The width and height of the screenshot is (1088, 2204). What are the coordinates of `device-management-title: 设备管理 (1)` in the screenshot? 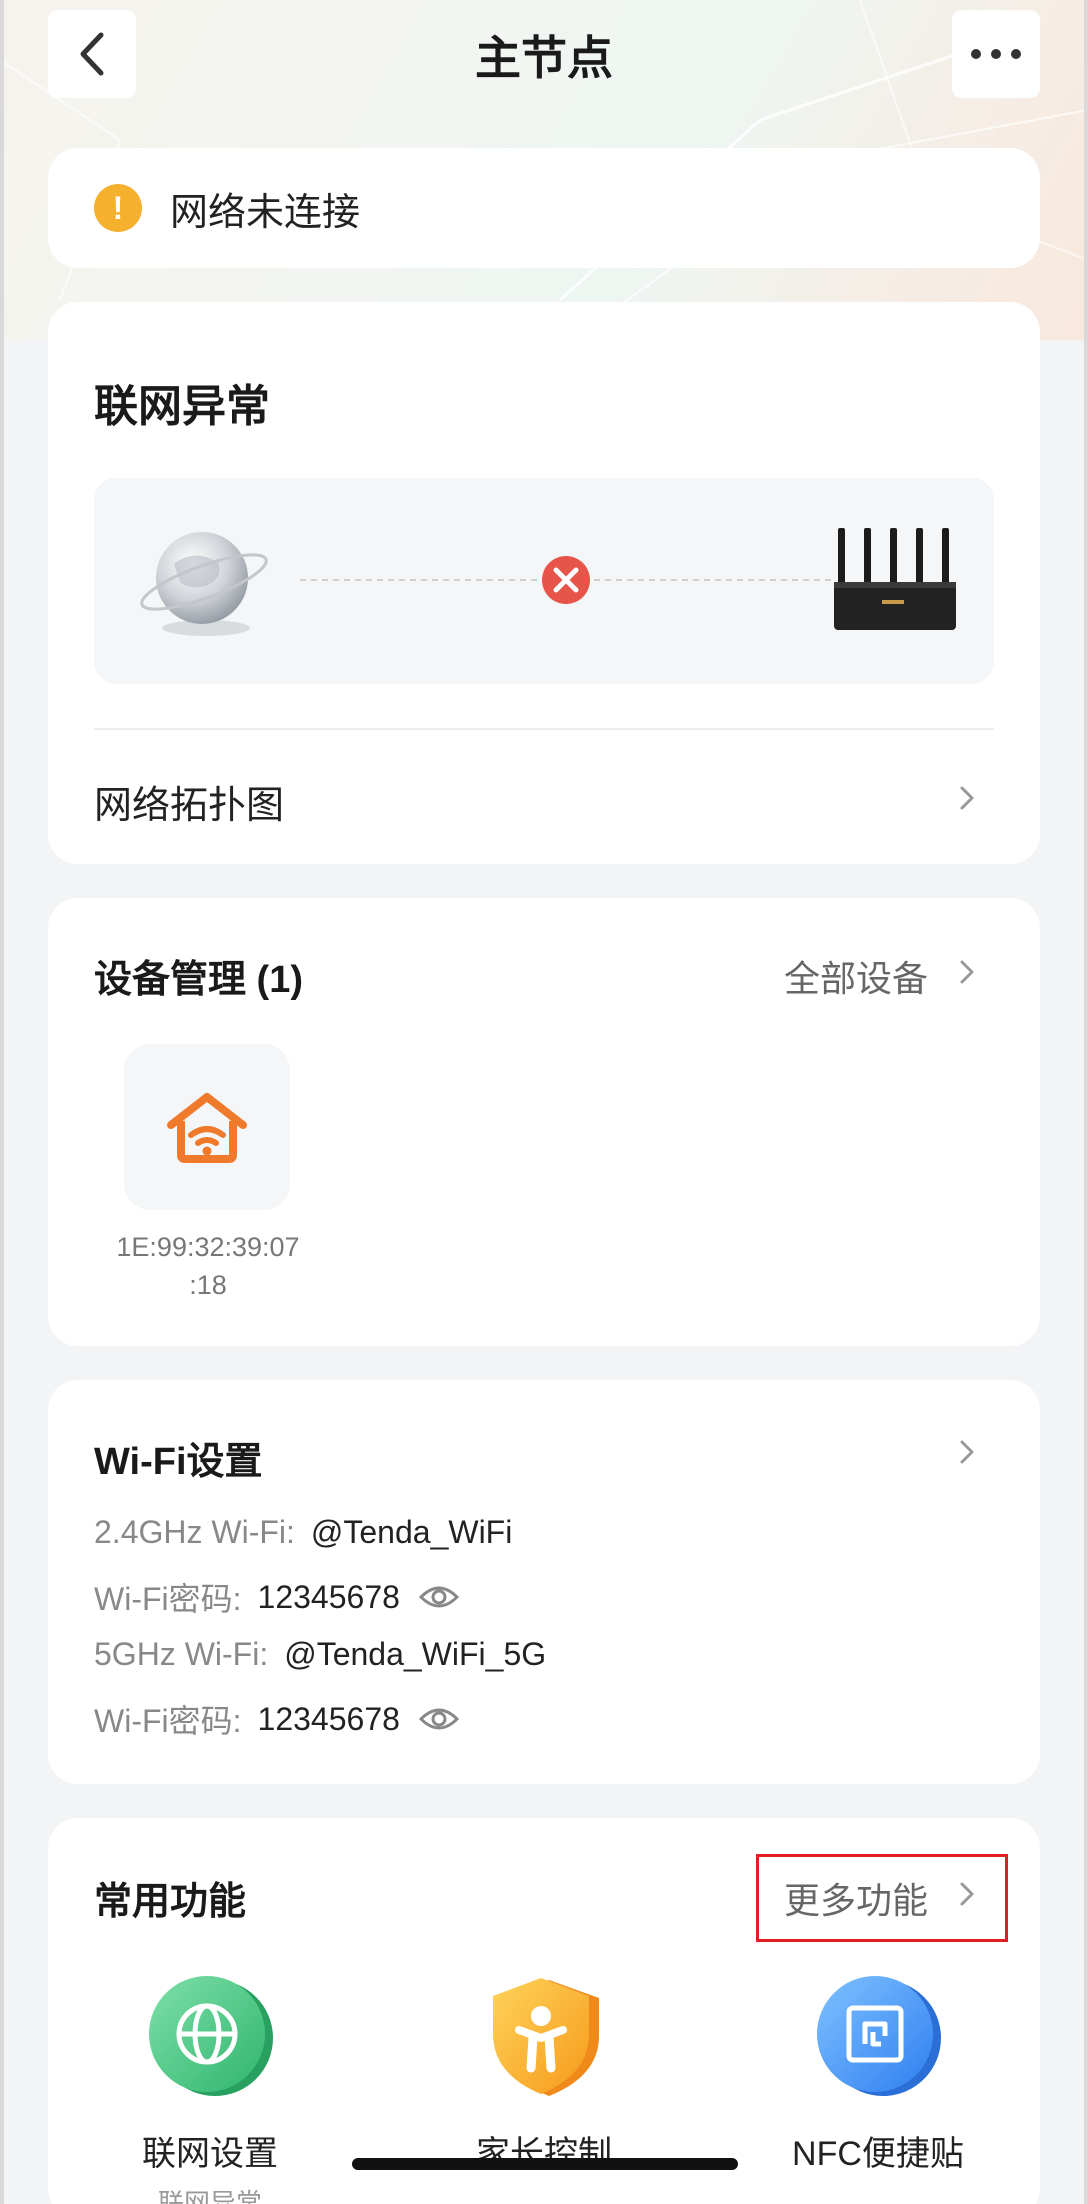 It's located at (199, 980).